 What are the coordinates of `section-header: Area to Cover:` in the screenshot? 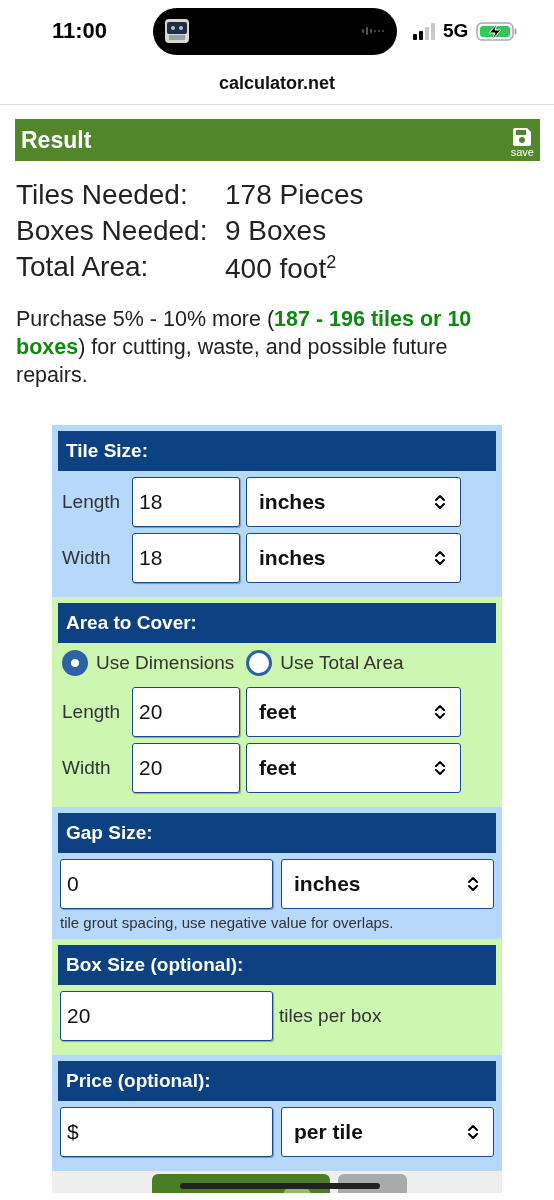 It's located at (277, 623).